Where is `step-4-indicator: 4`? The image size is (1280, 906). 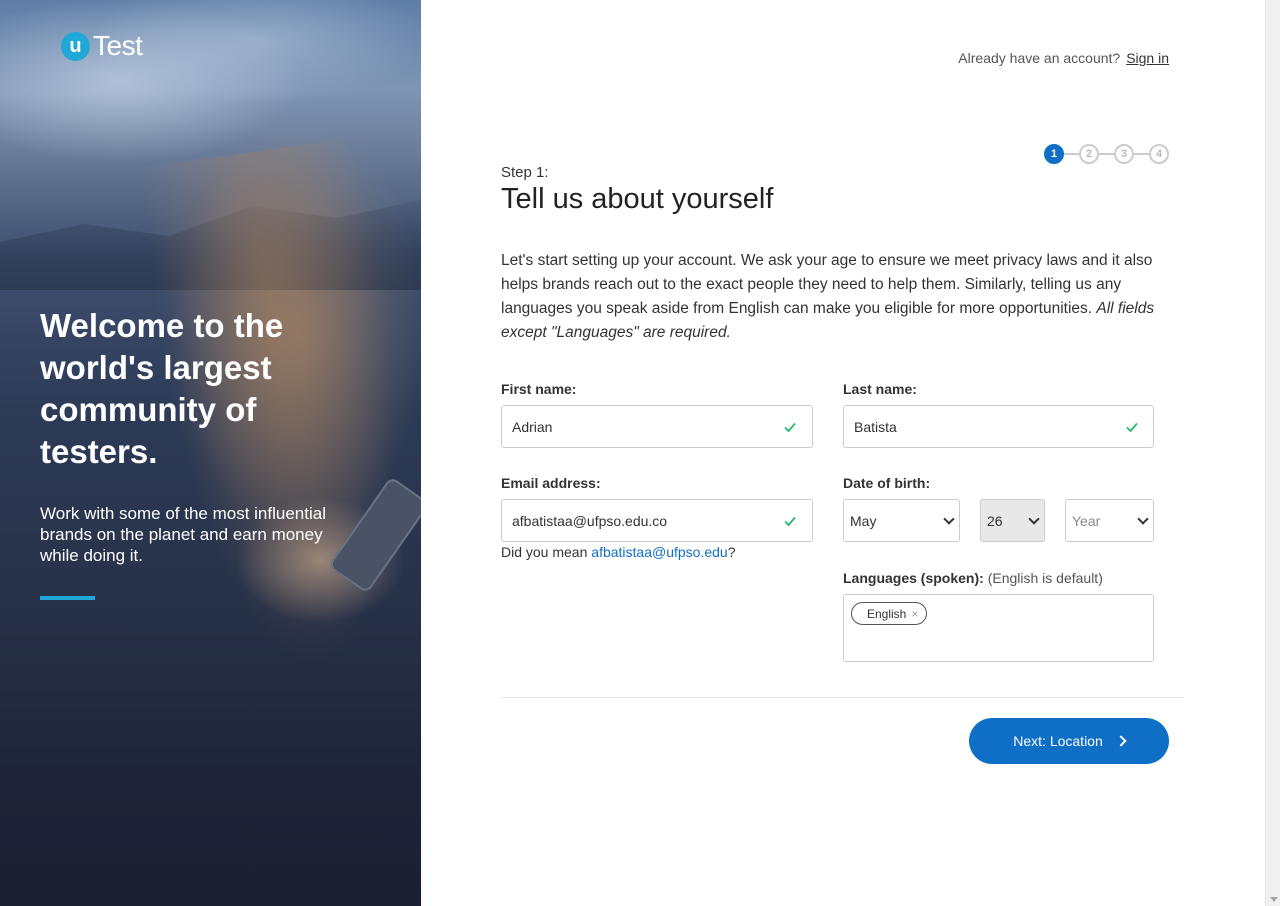
step-4-indicator: 4 is located at coordinates (1159, 154).